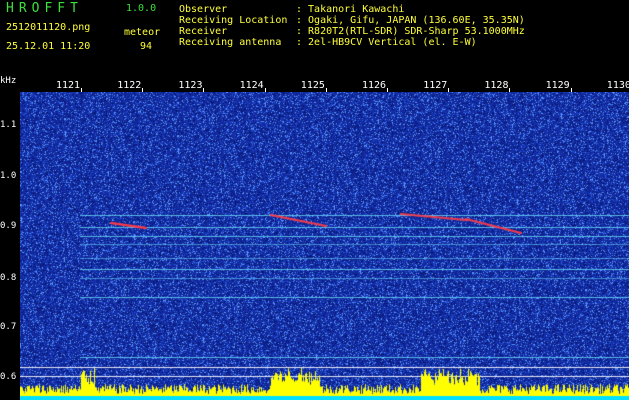 The height and width of the screenshot is (400, 629). I want to click on frequency-unit-label: kHz, so click(8, 81).